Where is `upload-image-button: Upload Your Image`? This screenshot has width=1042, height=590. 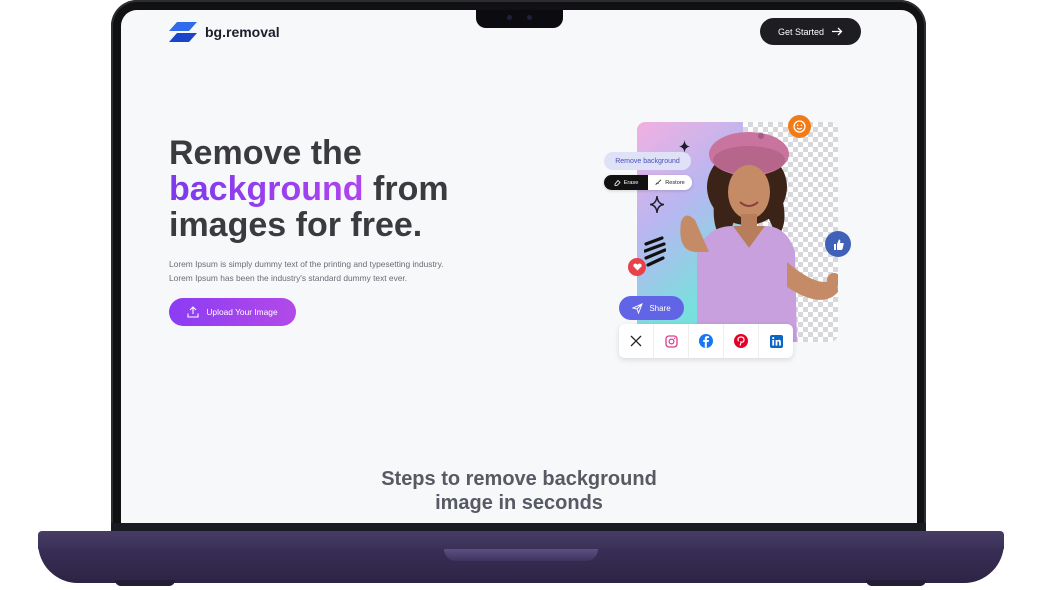
upload-image-button: Upload Your Image is located at coordinates (232, 312).